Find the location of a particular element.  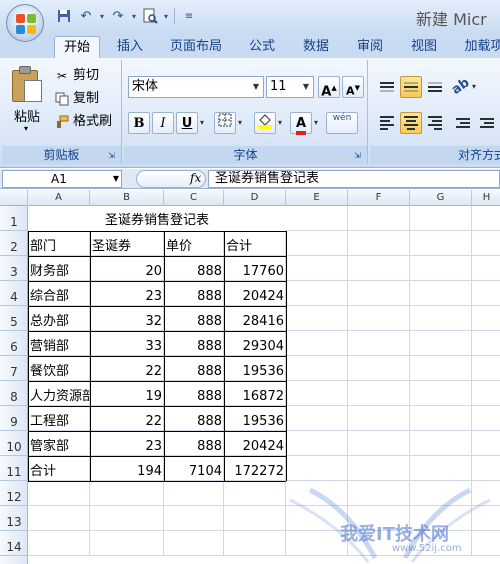

font-color-button: A is located at coordinates (301, 123).